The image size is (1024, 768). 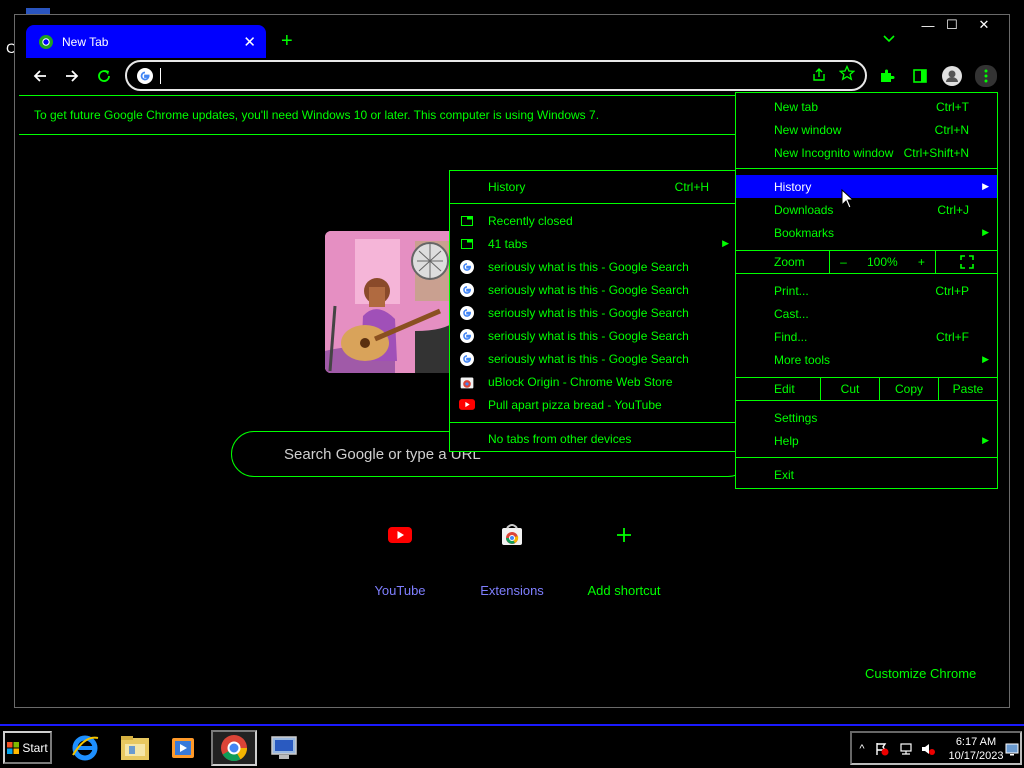 What do you see at coordinates (400, 556) in the screenshot?
I see `shortcut-youtube: YouTube` at bounding box center [400, 556].